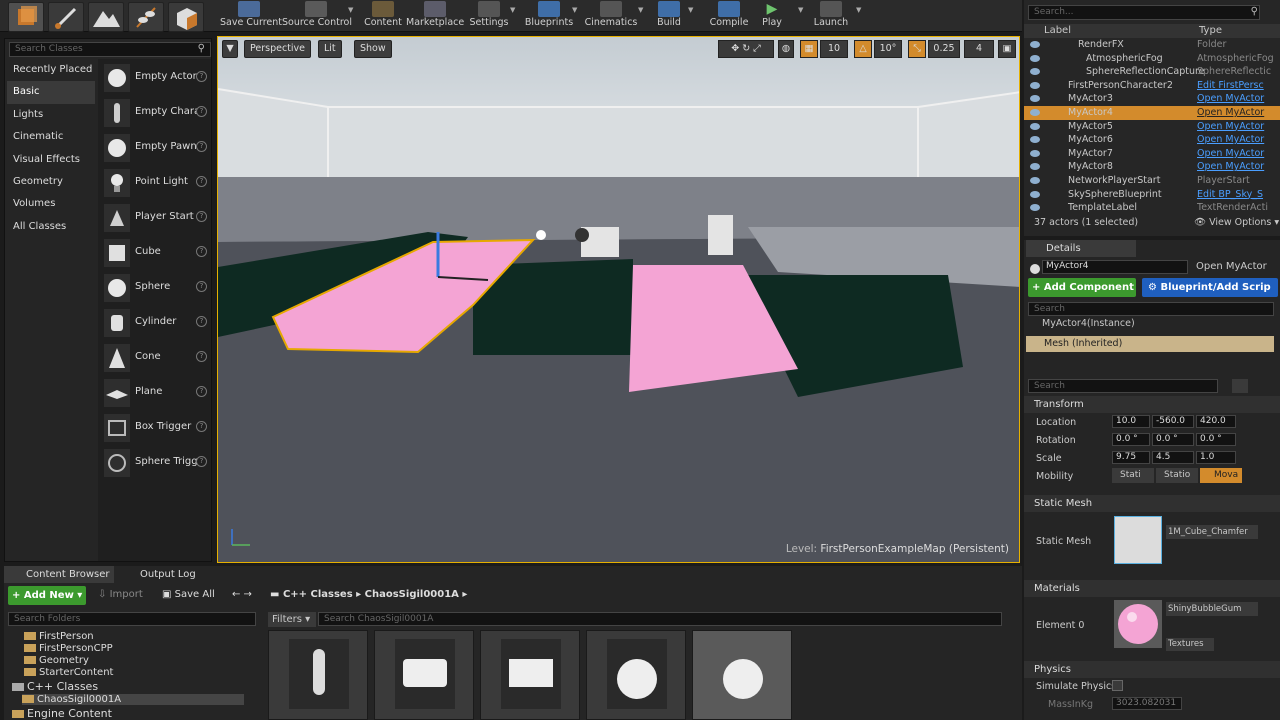 This screenshot has height=720, width=1280. I want to click on outliner-row: TemplateLabel TextRenderActi, so click(1152, 208).